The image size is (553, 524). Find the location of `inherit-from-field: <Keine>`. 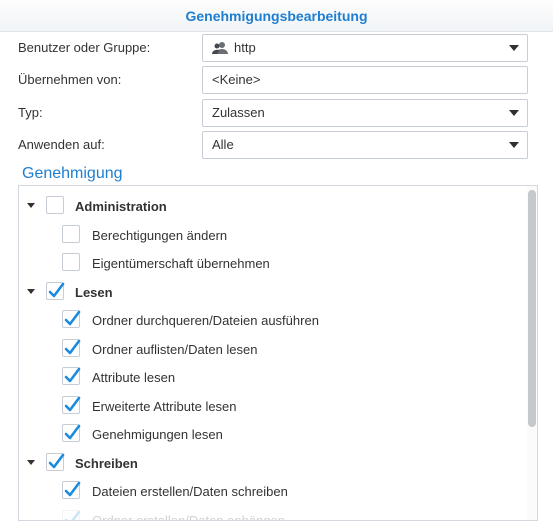

inherit-from-field: <Keine> is located at coordinates (365, 80).